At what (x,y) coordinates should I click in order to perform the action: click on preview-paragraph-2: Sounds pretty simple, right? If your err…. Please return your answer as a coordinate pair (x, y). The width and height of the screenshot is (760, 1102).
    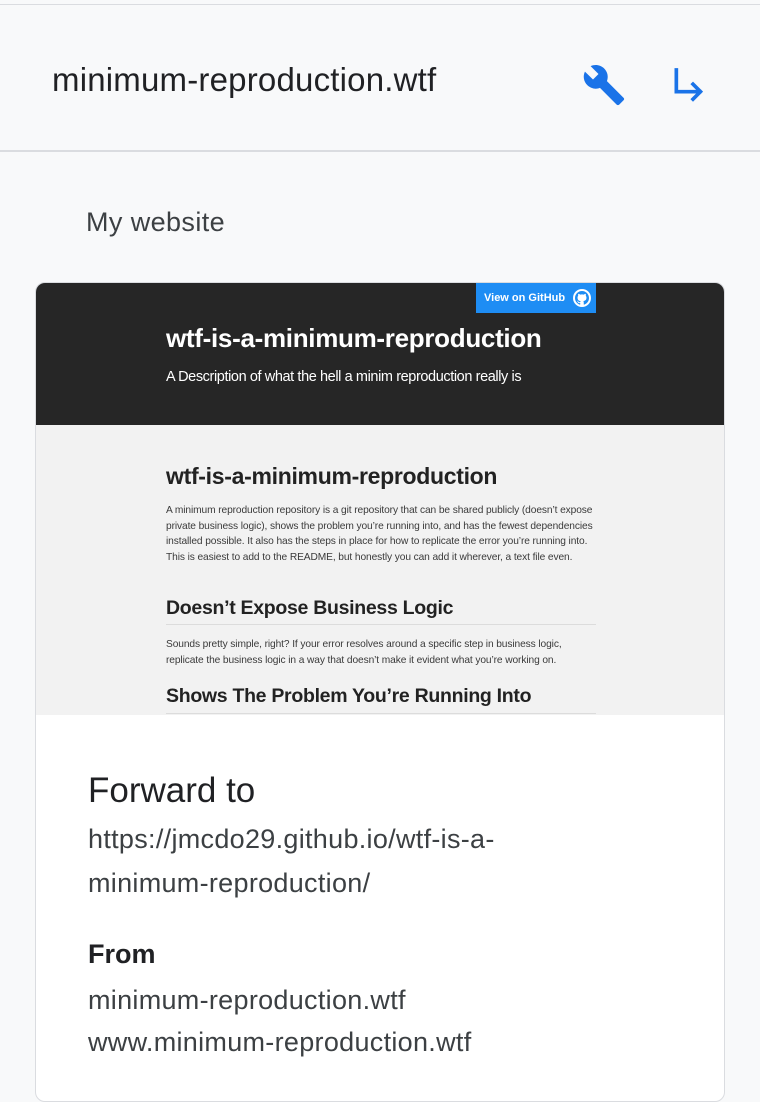
    Looking at the image, I should click on (364, 652).